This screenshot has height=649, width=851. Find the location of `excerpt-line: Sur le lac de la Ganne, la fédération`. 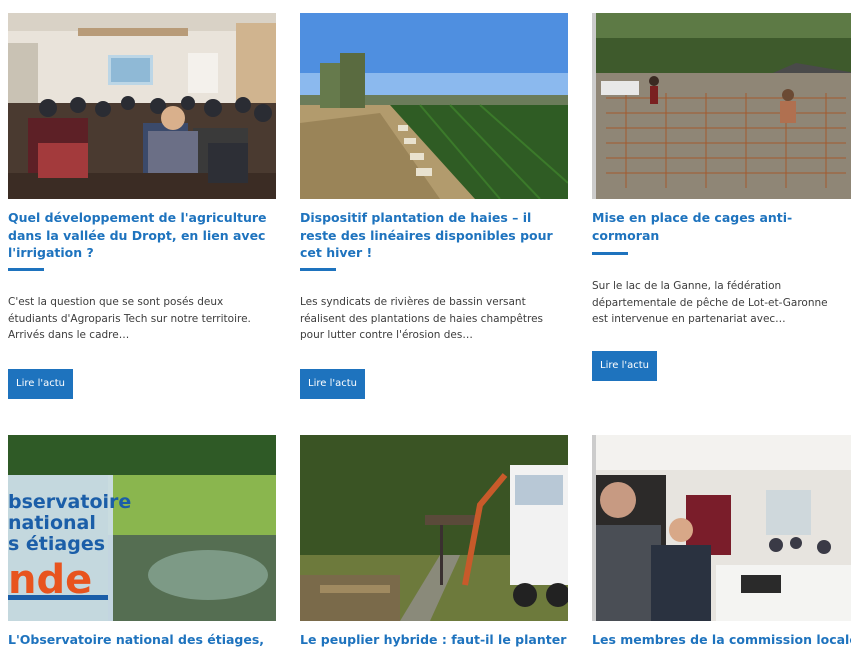

excerpt-line: Sur le lac de la Ganne, la fédération is located at coordinates (687, 286).